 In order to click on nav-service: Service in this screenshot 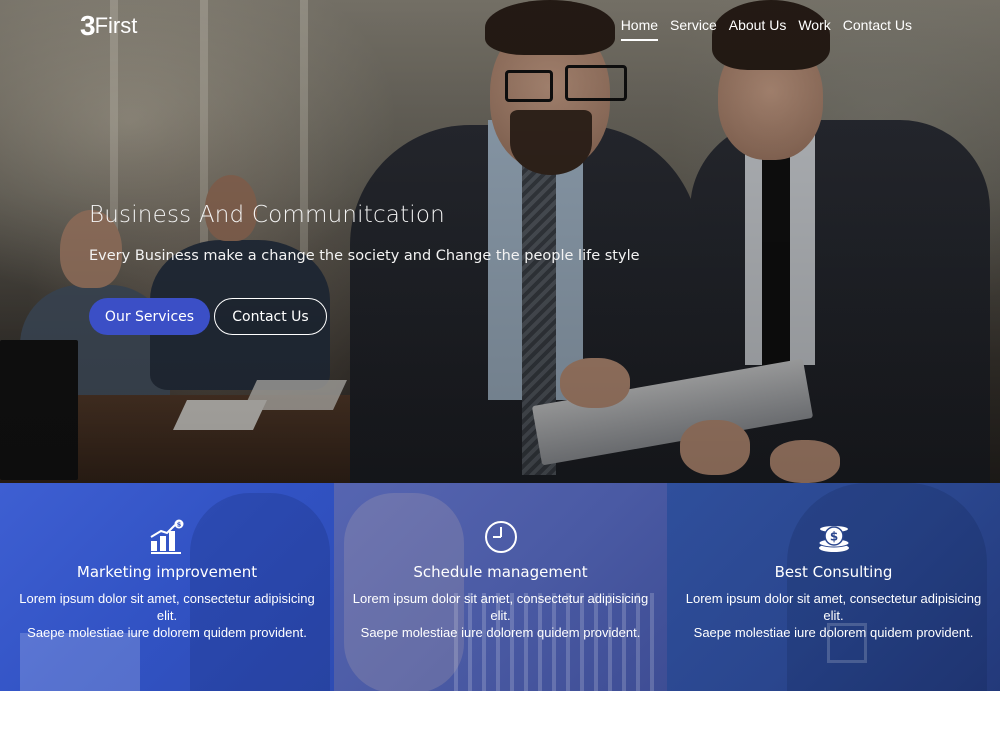, I will do `click(693, 29)`.